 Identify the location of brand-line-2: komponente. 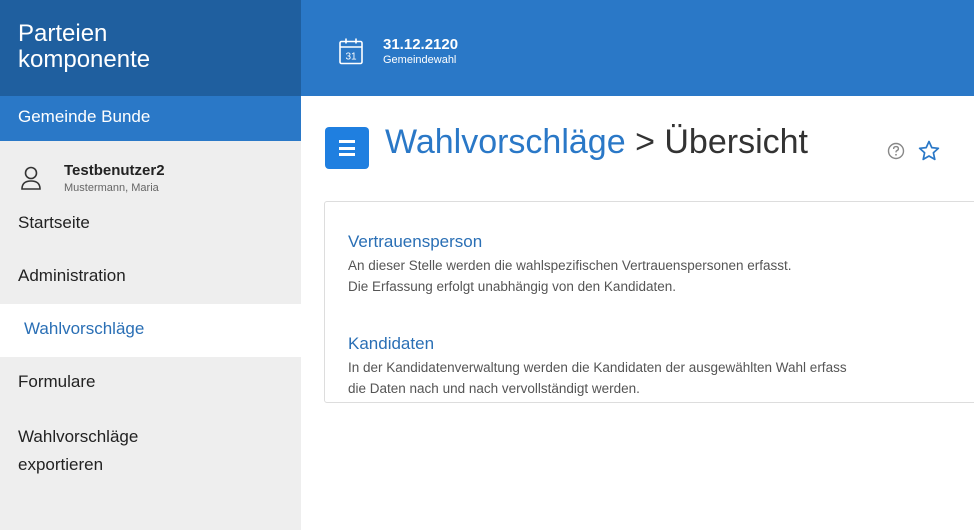
(84, 59).